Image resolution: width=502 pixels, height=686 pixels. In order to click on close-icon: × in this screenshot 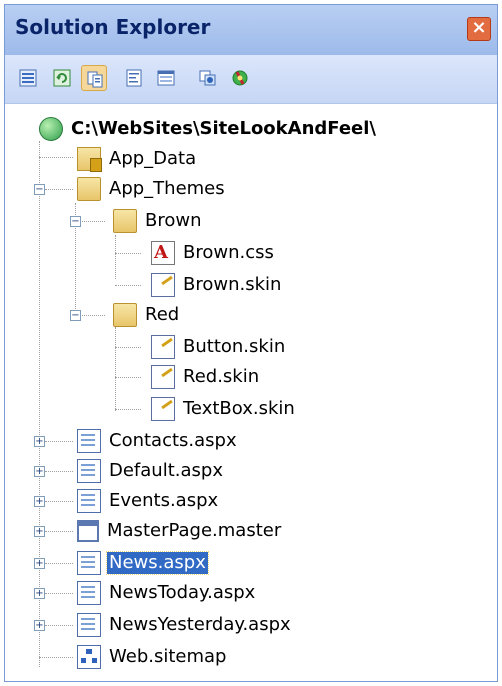, I will do `click(479, 29)`.